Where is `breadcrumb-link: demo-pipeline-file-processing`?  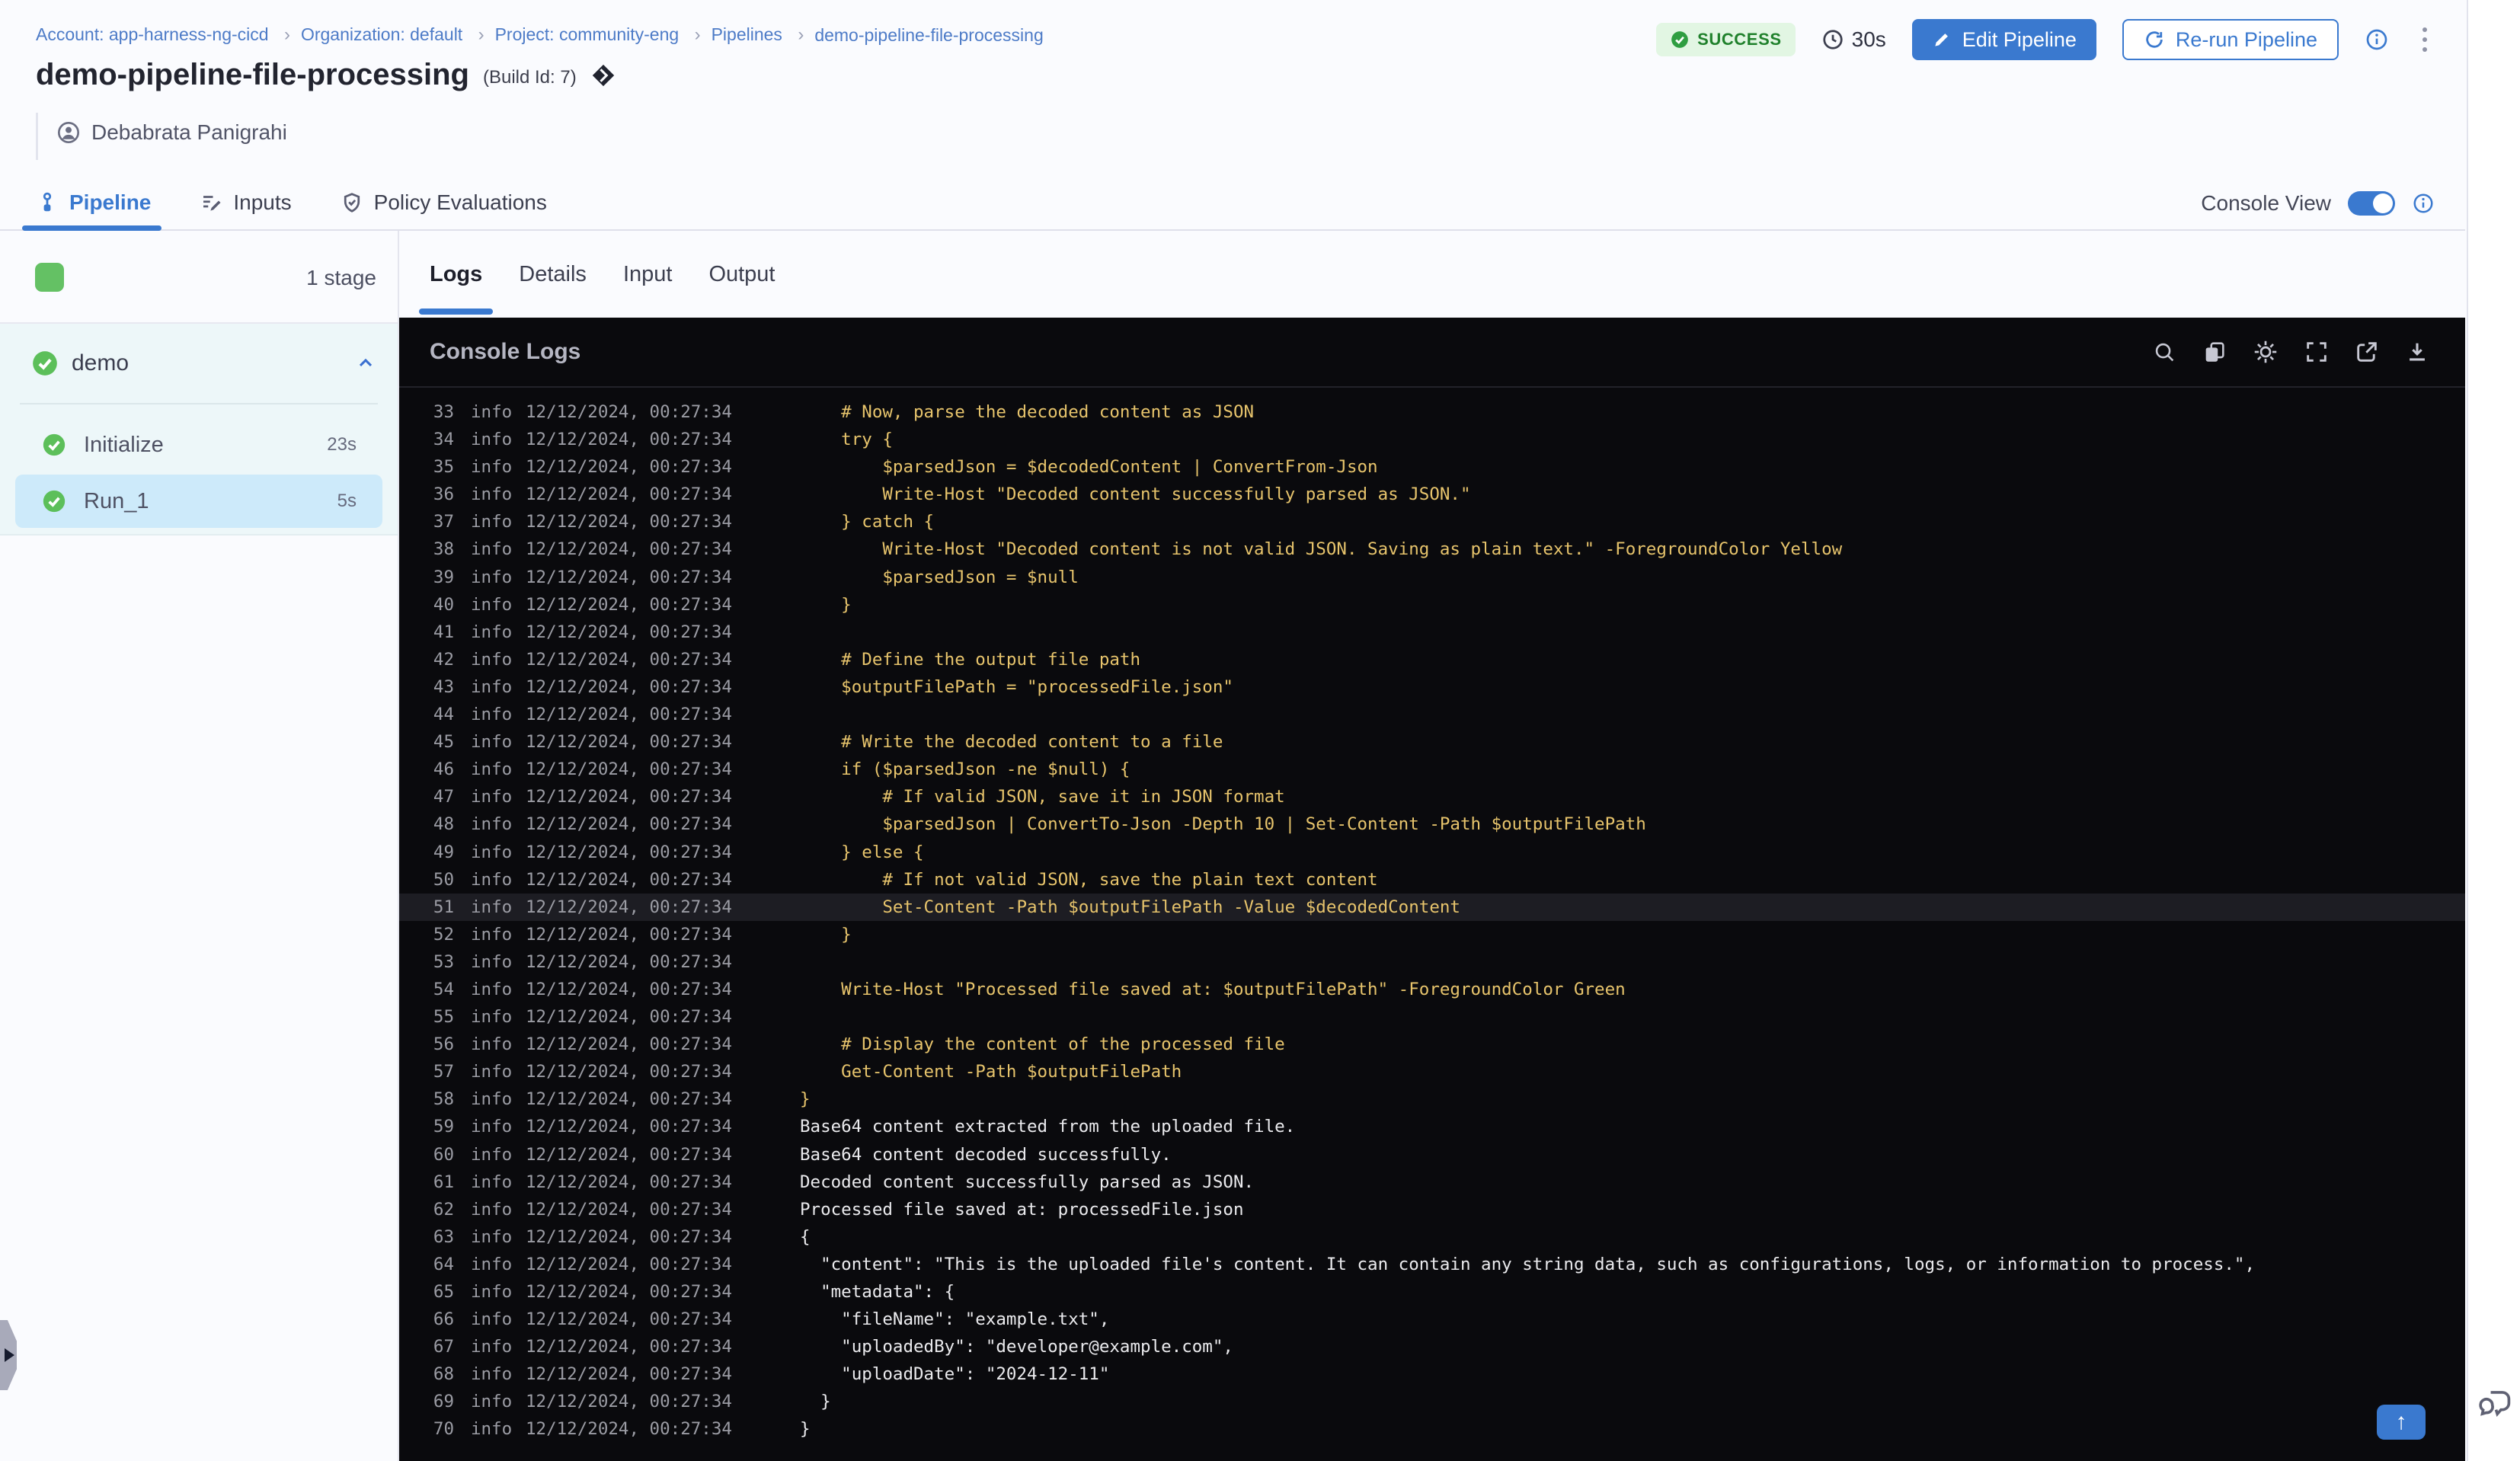
breadcrumb-link: demo-pipeline-file-processing is located at coordinates (928, 35).